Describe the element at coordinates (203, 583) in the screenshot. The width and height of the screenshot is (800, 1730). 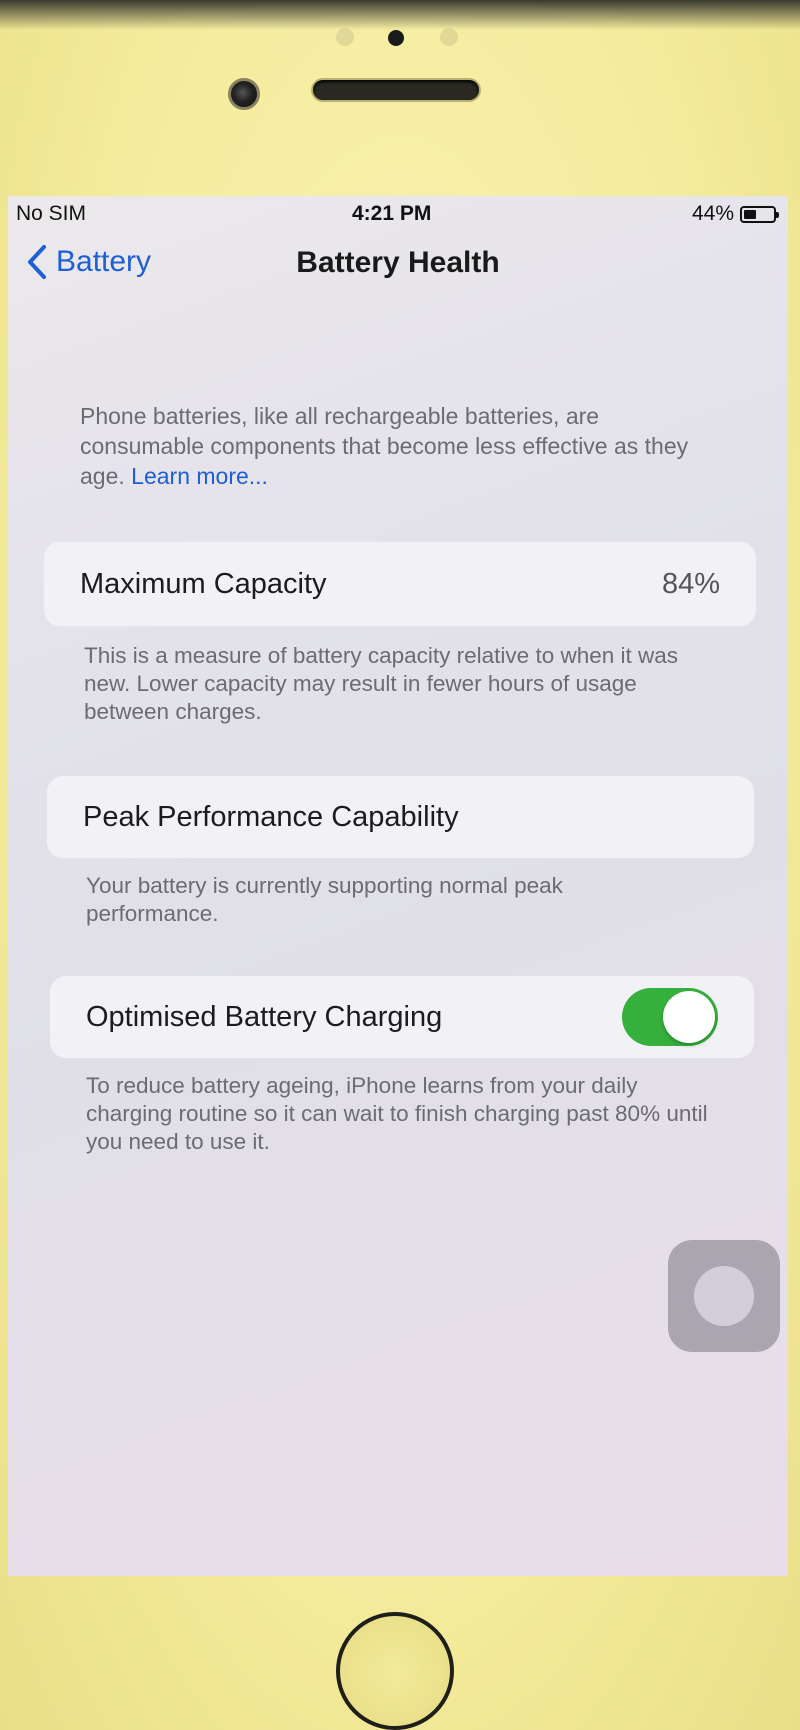
I see `maximum-capacity-label: Maximum Capacity` at that location.